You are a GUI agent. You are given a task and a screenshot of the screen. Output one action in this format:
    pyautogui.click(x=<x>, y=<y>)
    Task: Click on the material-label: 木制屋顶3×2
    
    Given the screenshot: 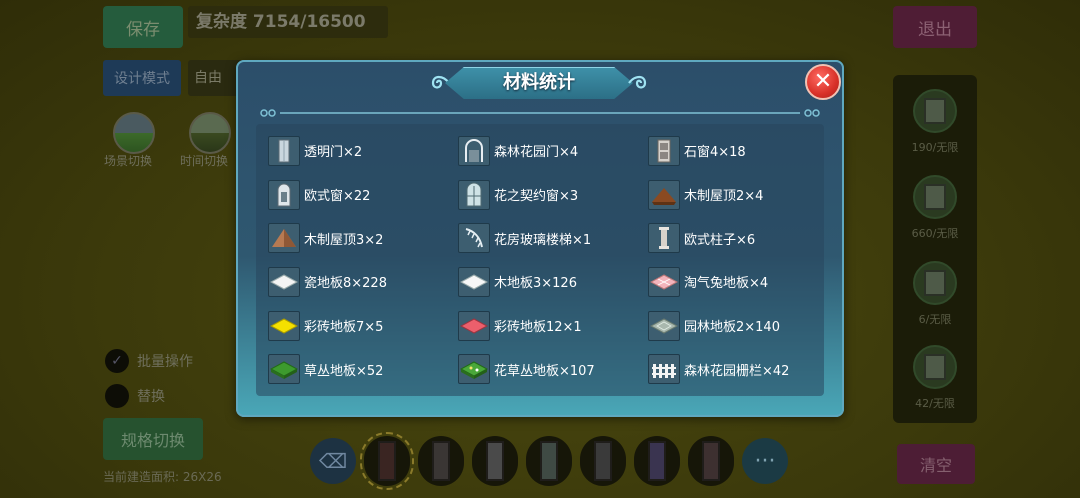 What is the action you would take?
    pyautogui.click(x=344, y=240)
    